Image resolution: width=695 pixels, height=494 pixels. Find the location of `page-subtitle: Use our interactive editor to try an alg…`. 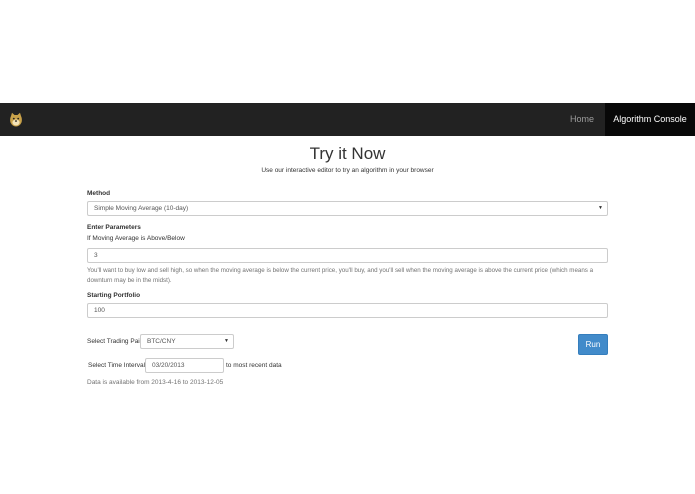

page-subtitle: Use our interactive editor to try an alg… is located at coordinates (347, 170).